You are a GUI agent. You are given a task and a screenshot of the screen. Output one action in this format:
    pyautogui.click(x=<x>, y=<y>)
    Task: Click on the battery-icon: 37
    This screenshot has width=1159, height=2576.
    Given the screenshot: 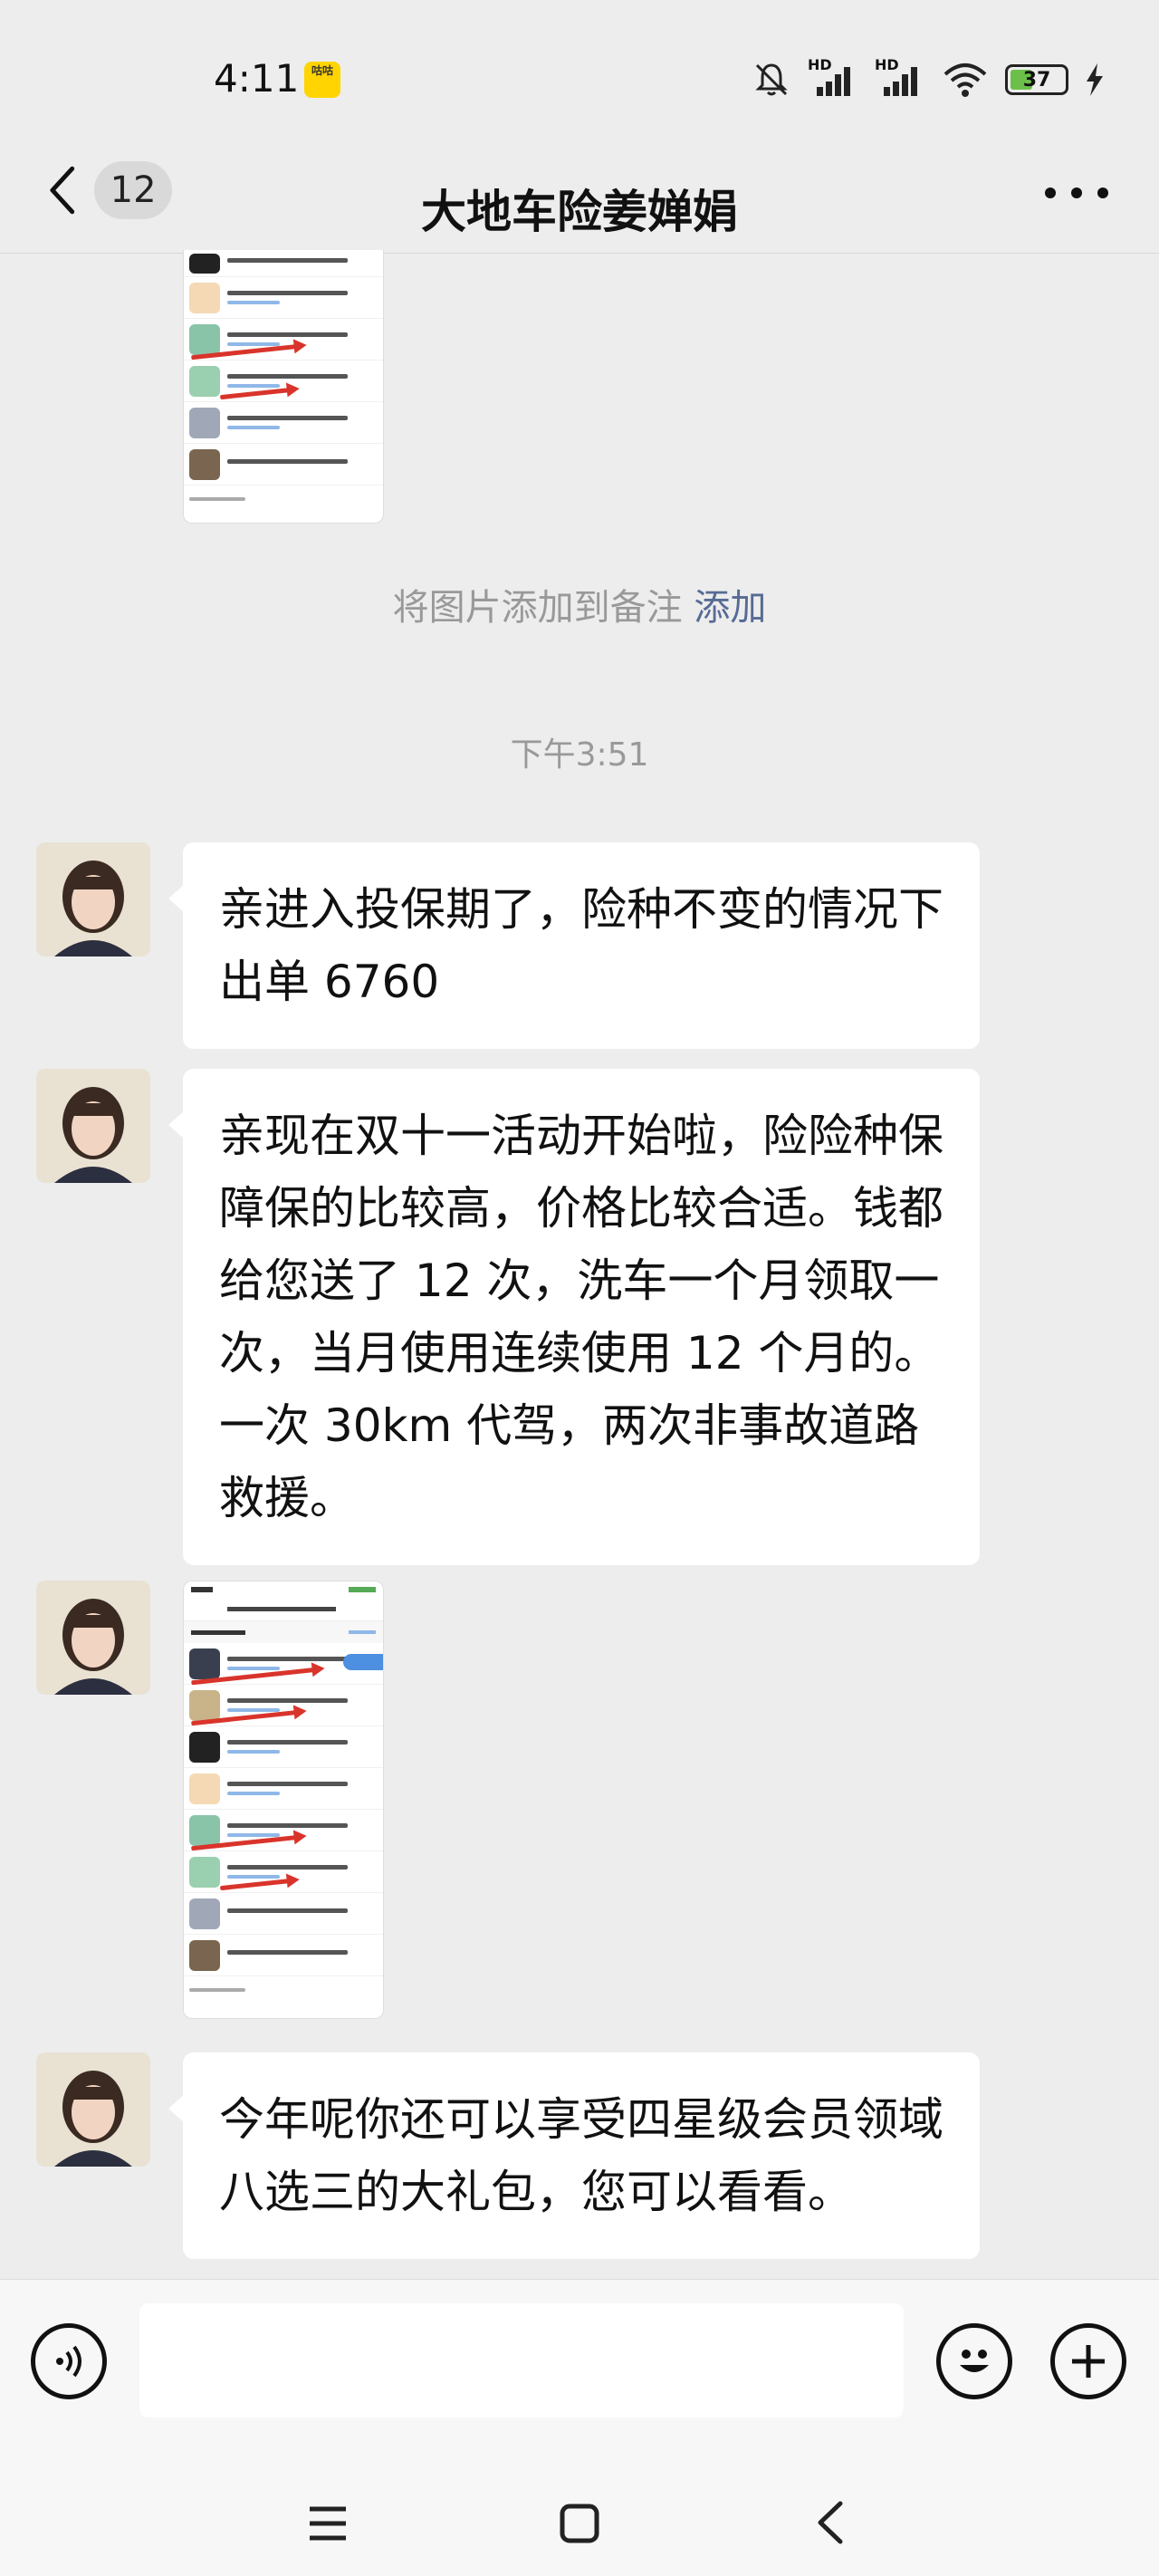 What is the action you would take?
    pyautogui.click(x=1036, y=79)
    